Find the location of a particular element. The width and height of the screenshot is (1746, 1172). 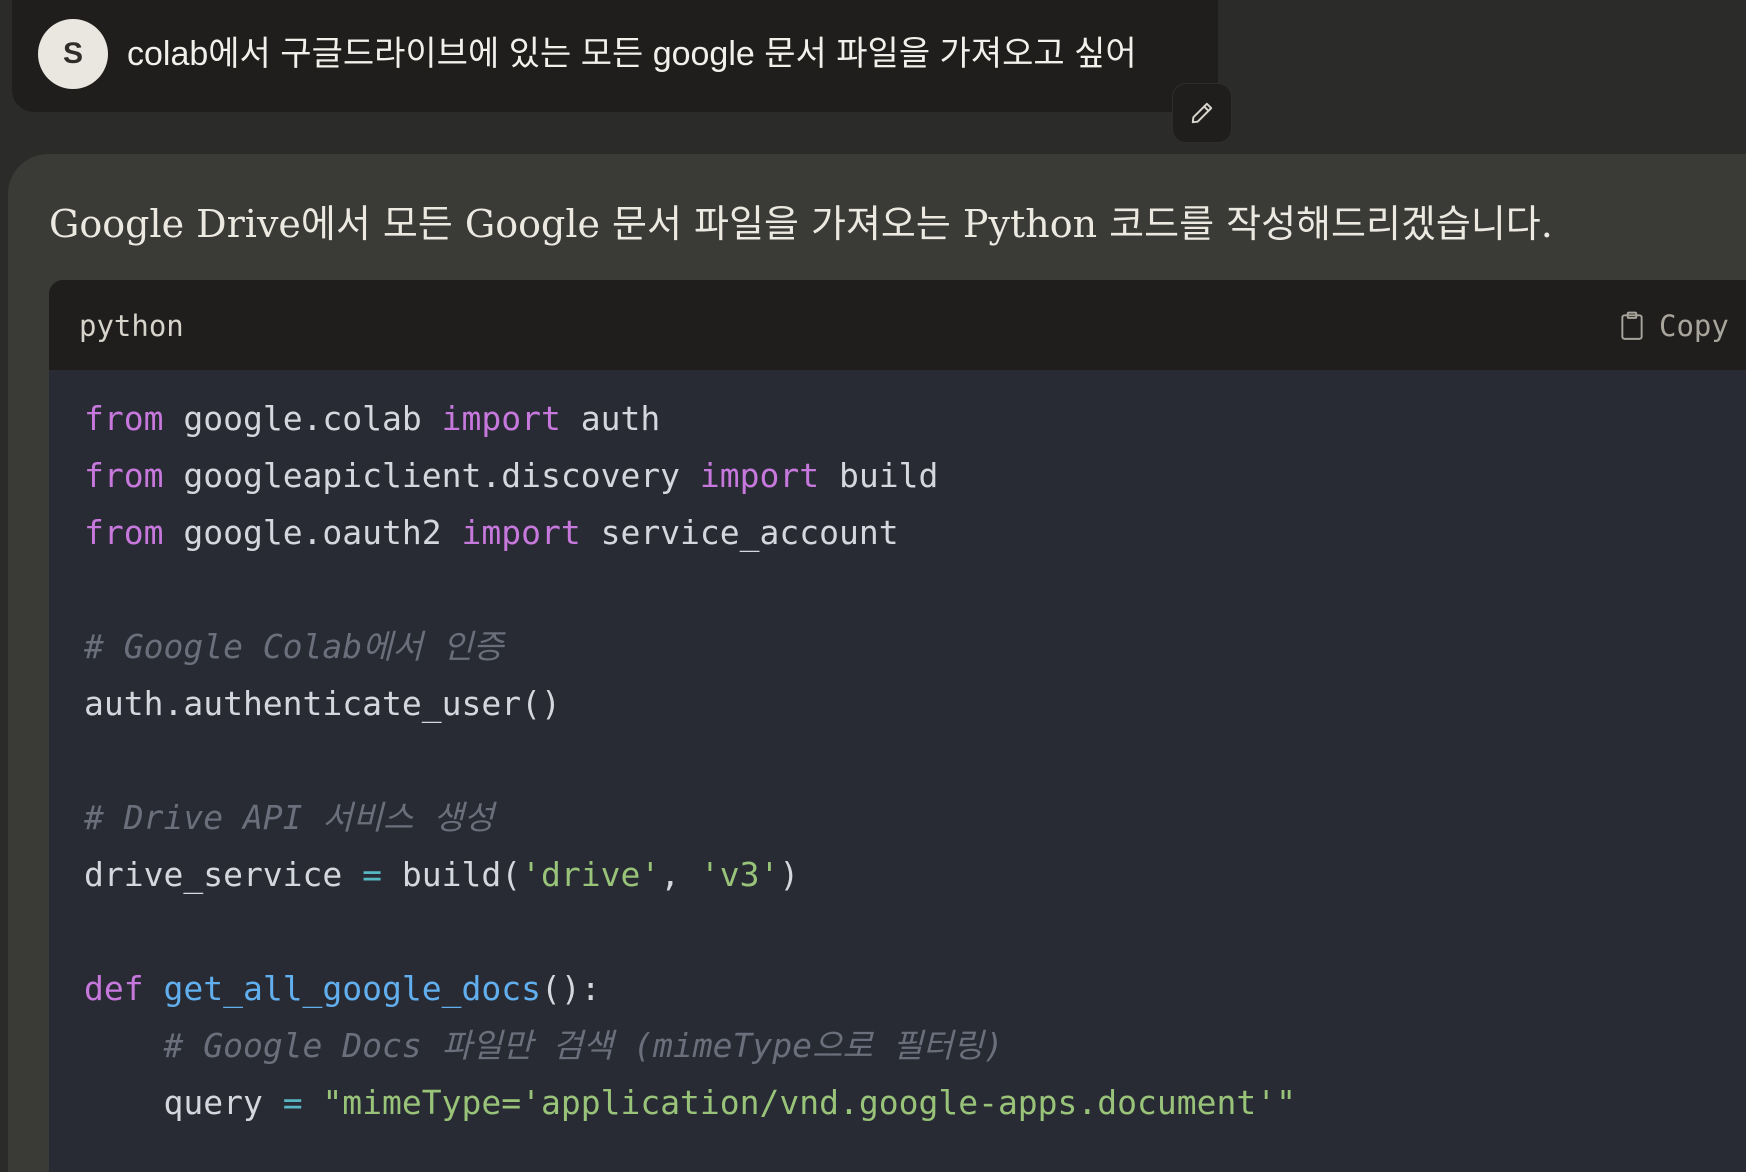

code-block-header: python Copy is located at coordinates (897, 325).